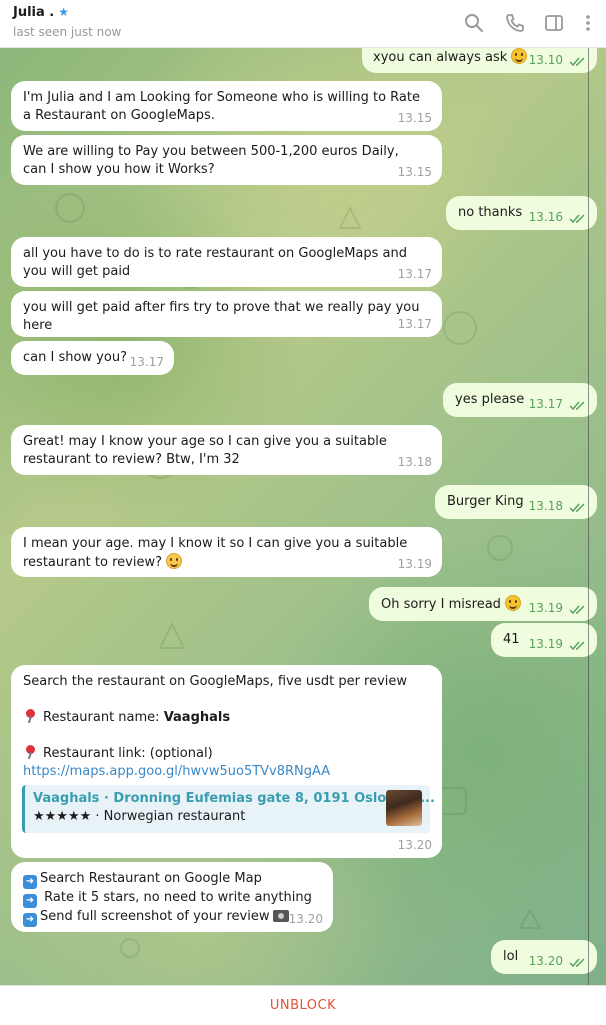 The height and width of the screenshot is (1025, 606). I want to click on message-outgoing: Oh sorry I misread 13.19, so click(483, 604).